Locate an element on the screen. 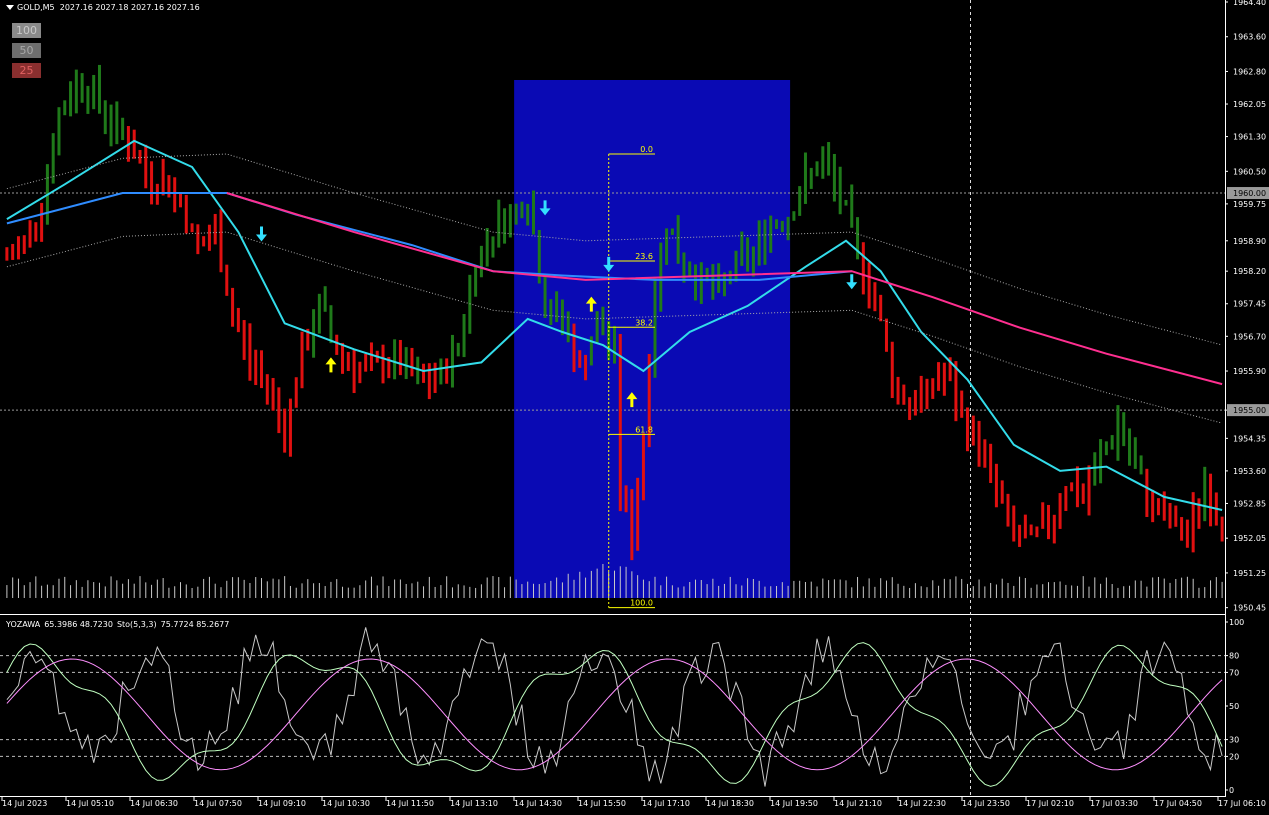 The image size is (1269, 815). time-tick-label: 14 Jul 19:50 is located at coordinates (794, 803).